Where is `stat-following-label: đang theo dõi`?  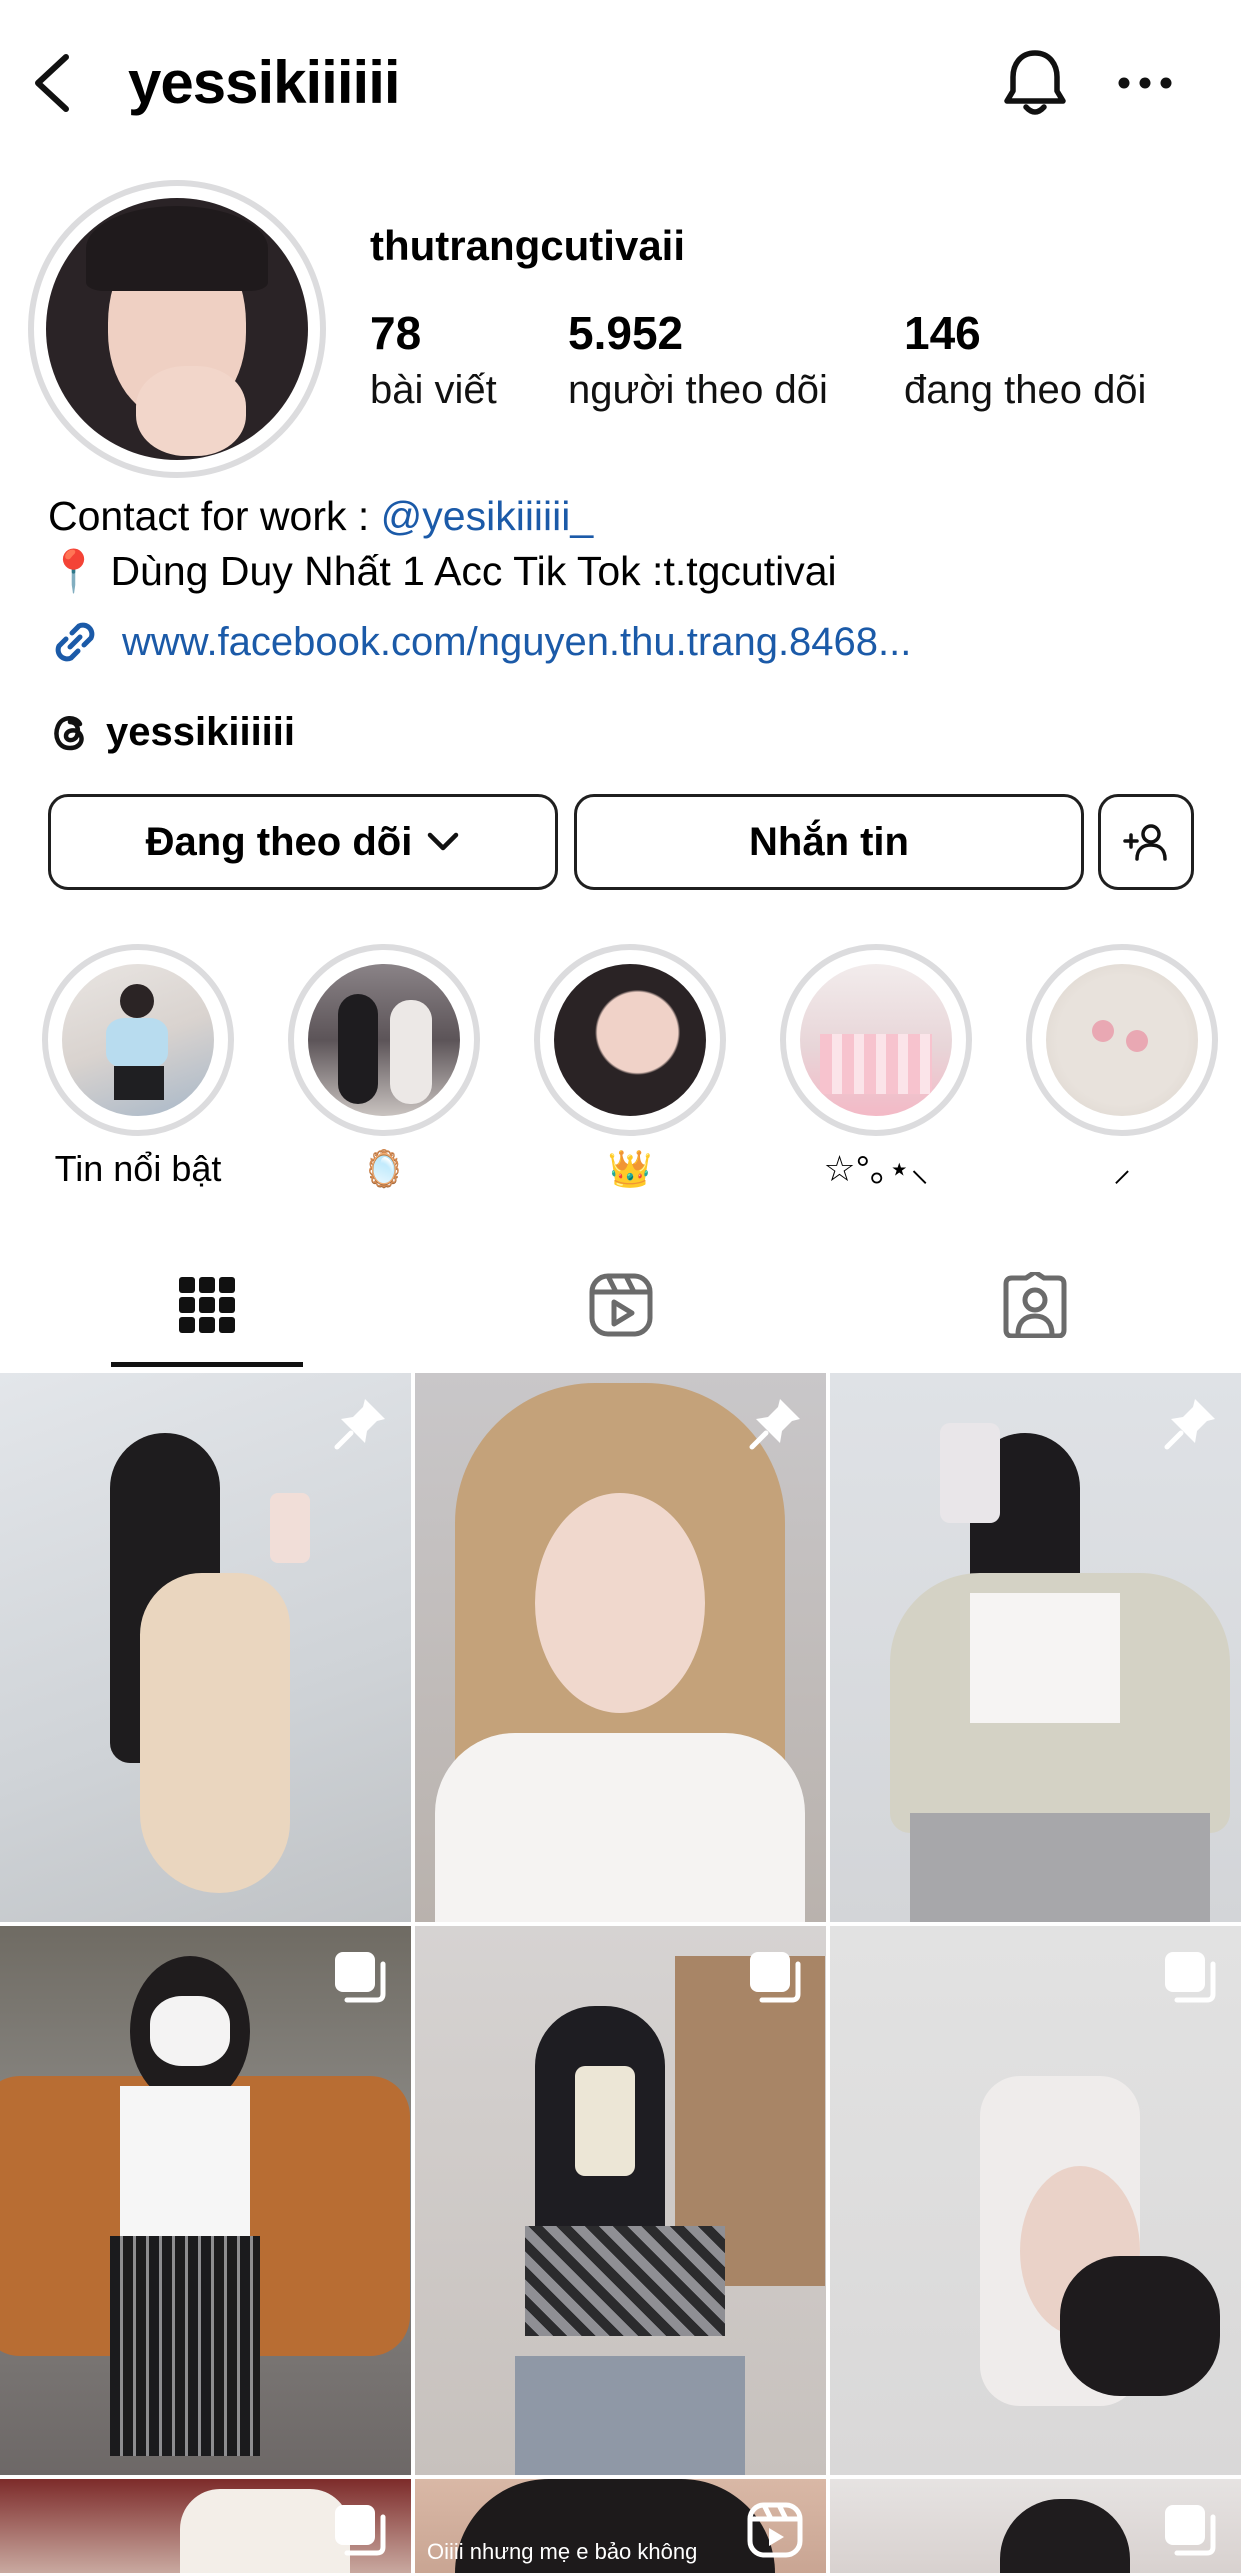
stat-following-label: đang theo dõi is located at coordinates (1025, 390).